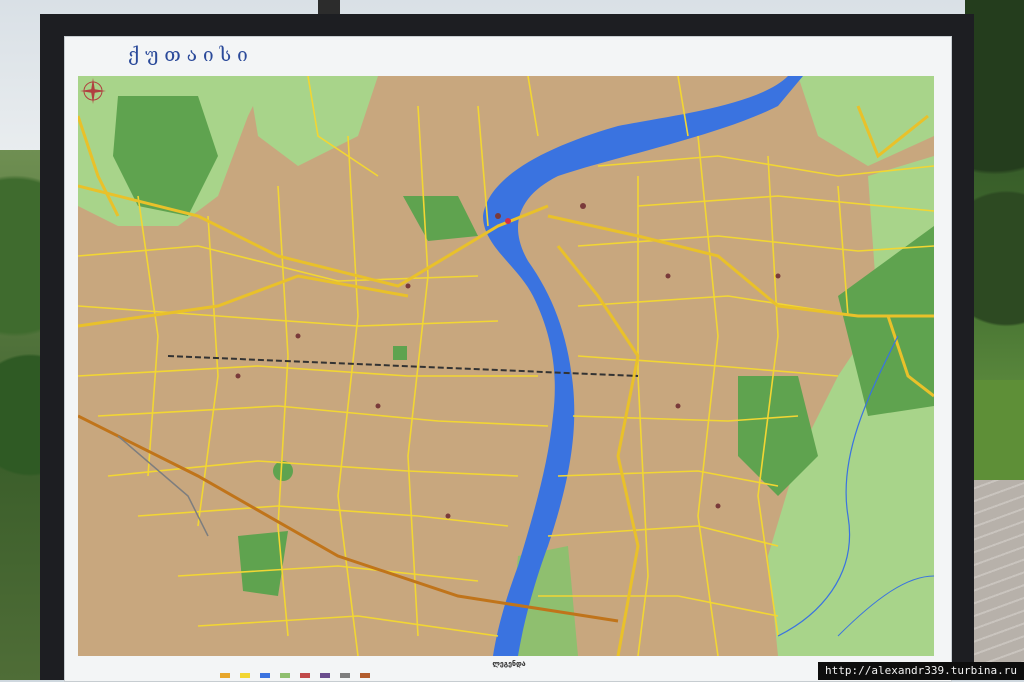  What do you see at coordinates (283, 471) in the screenshot?
I see `small-park` at bounding box center [283, 471].